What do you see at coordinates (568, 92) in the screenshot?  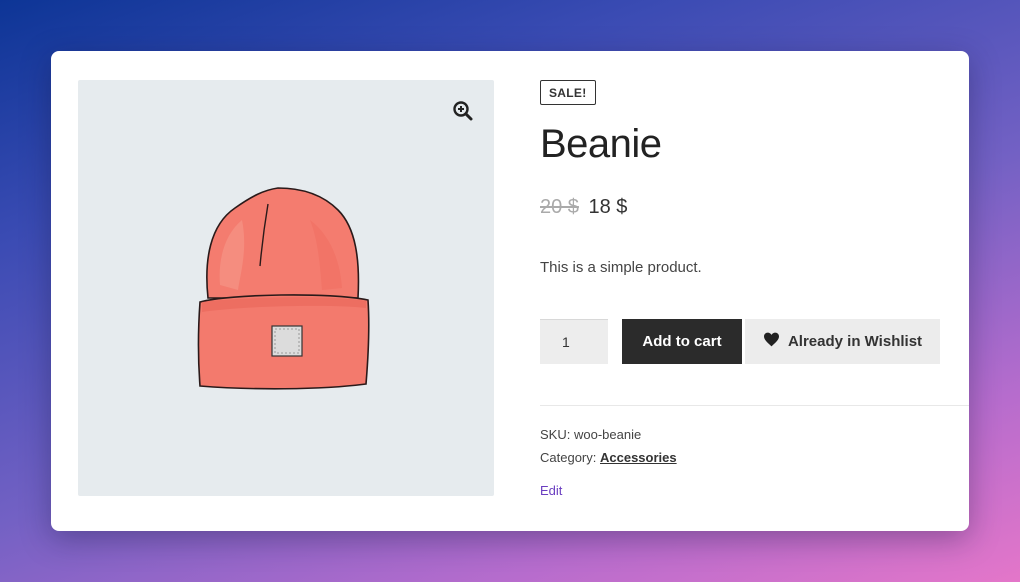 I see `sale-badge: SALE!` at bounding box center [568, 92].